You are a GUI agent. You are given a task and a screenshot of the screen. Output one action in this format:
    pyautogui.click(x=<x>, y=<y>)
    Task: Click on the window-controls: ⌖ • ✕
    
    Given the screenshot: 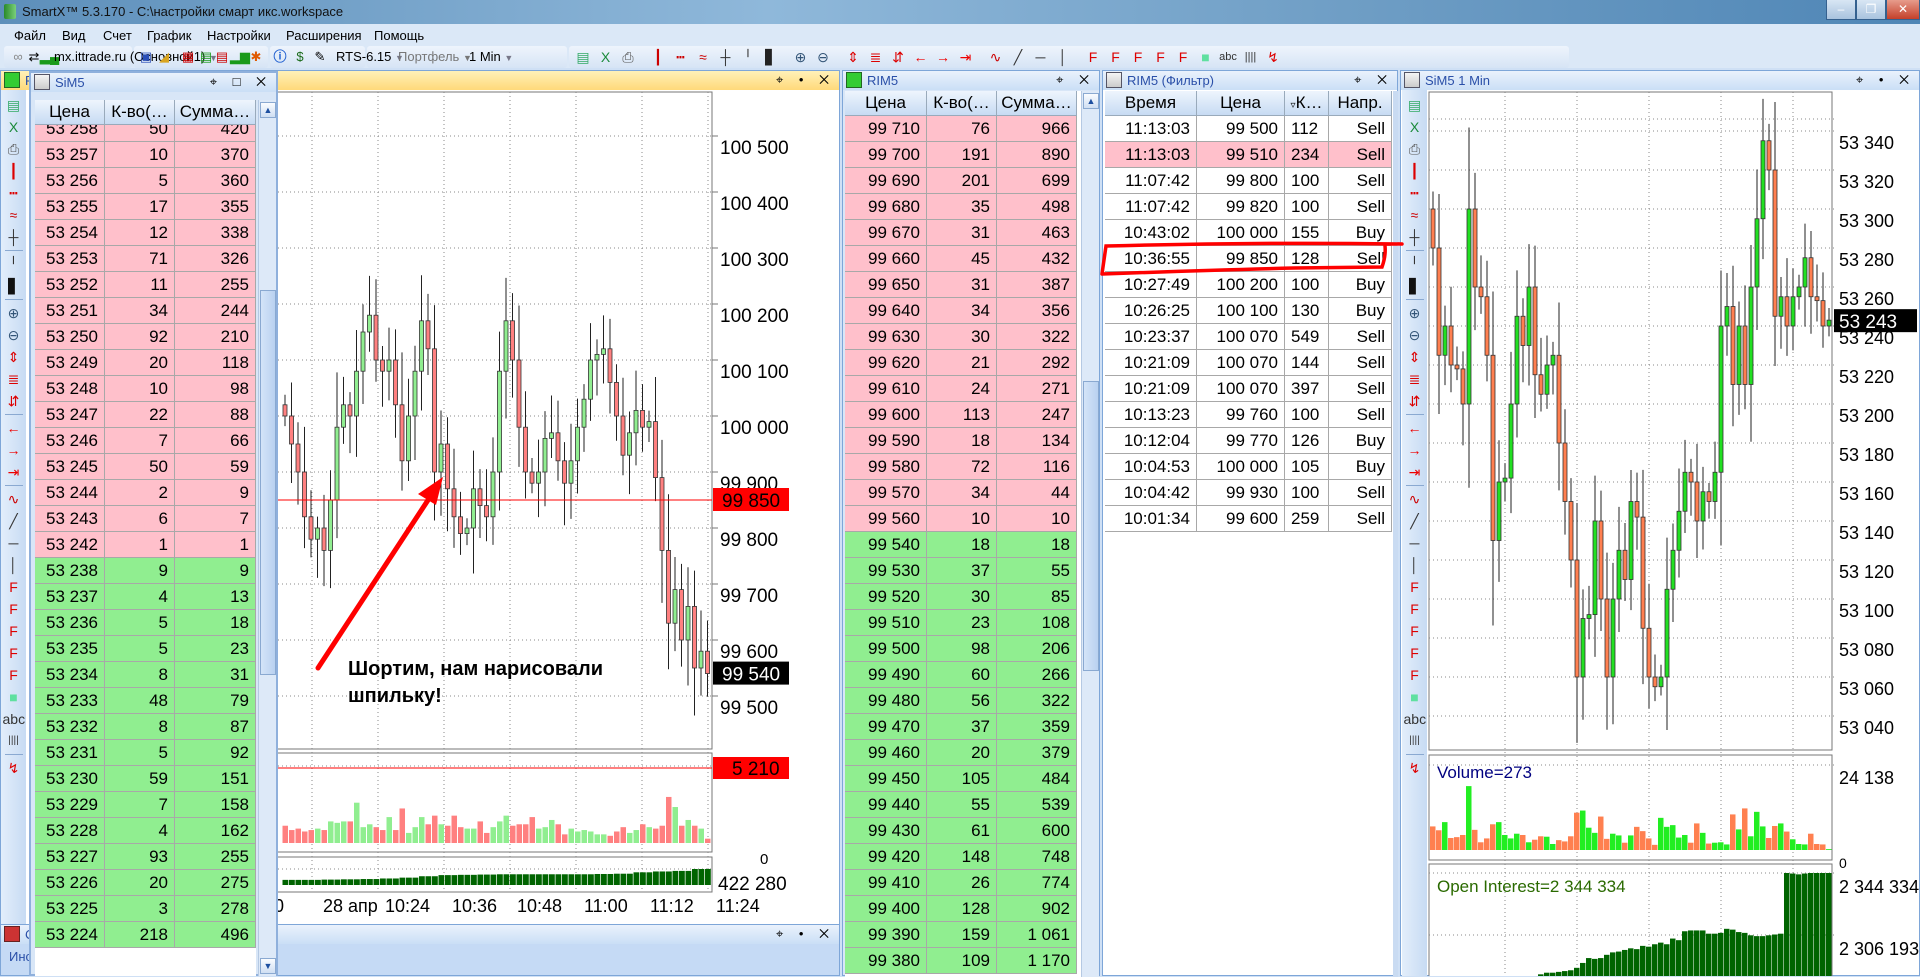 What is the action you would take?
    pyautogui.click(x=805, y=80)
    